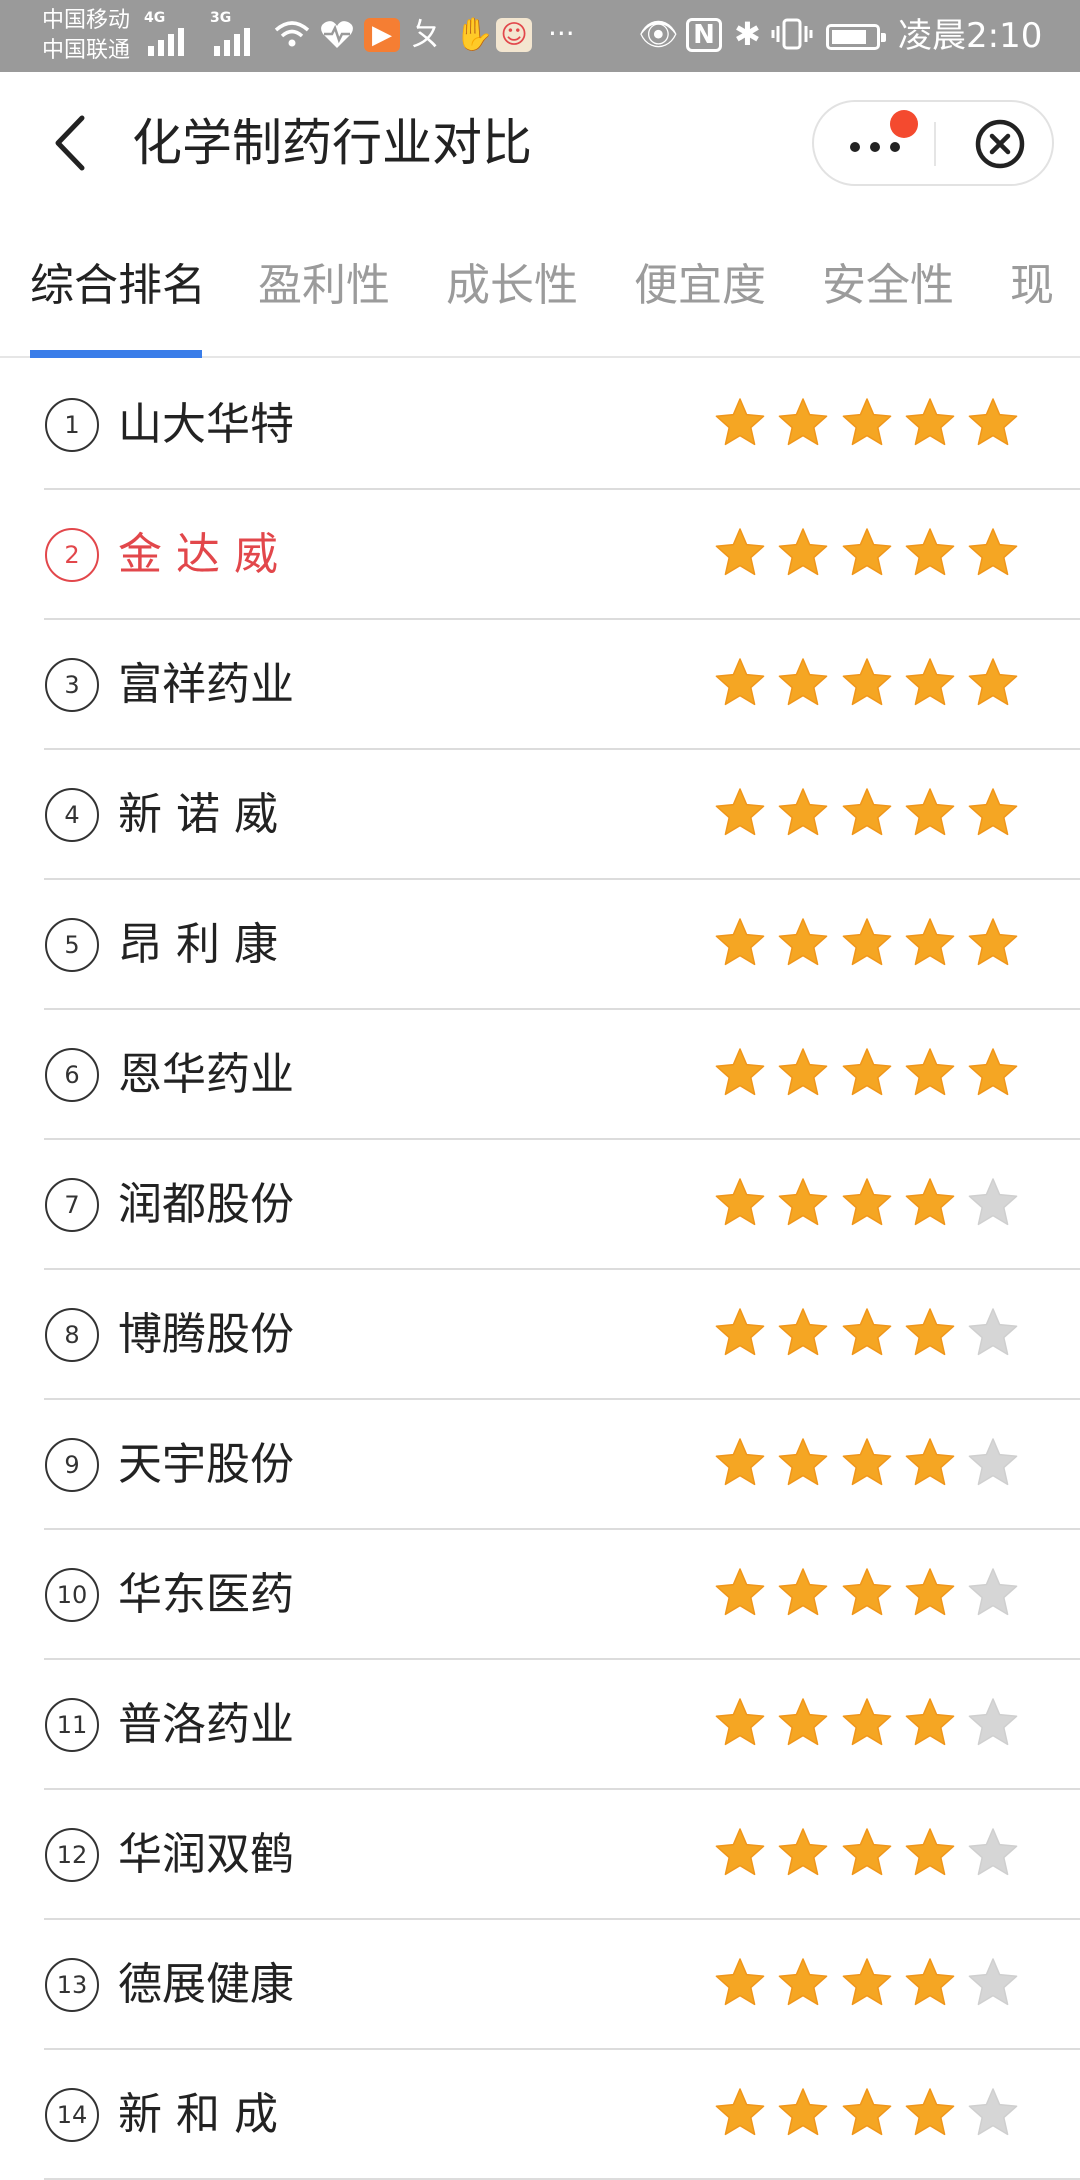 The width and height of the screenshot is (1080, 2180). Describe the element at coordinates (230, 33) in the screenshot. I see `signal-icon: 3G` at that location.